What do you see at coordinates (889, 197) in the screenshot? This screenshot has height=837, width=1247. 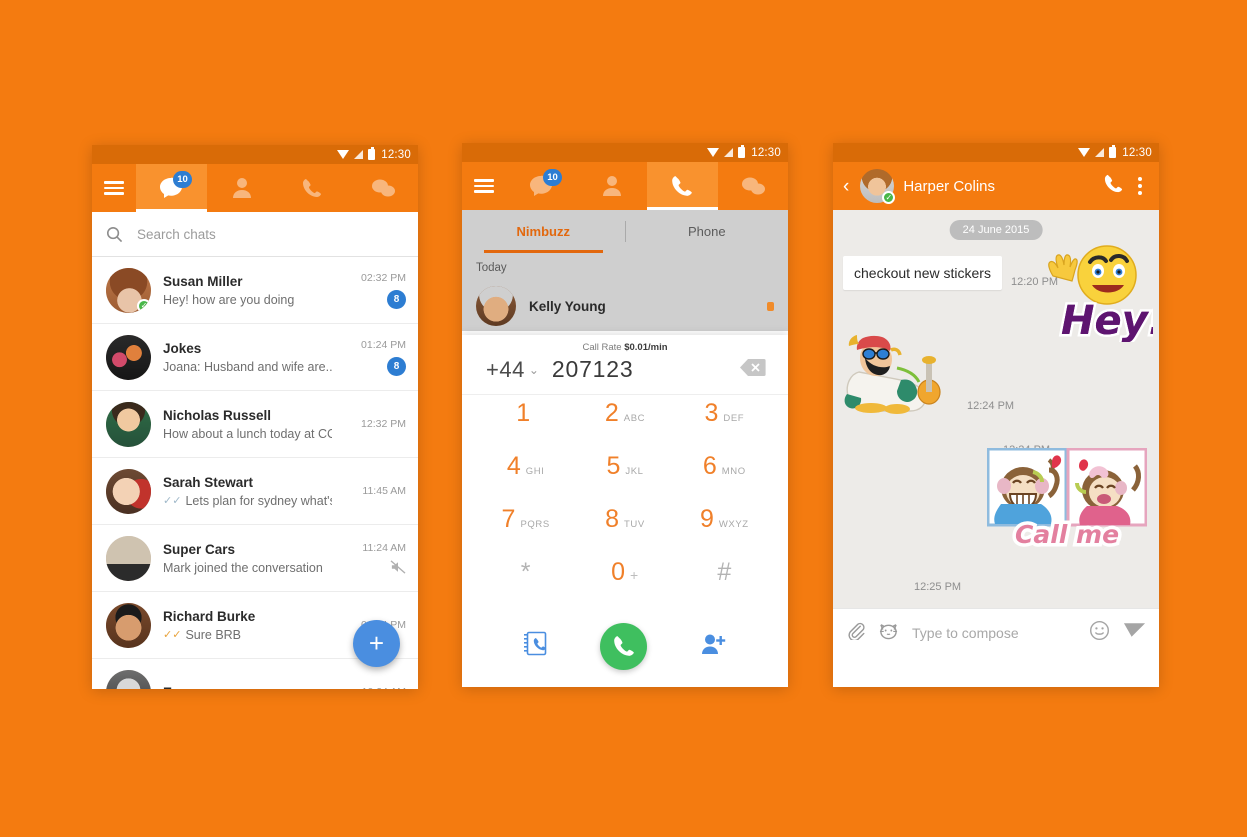 I see `online-status-badge: ✓` at bounding box center [889, 197].